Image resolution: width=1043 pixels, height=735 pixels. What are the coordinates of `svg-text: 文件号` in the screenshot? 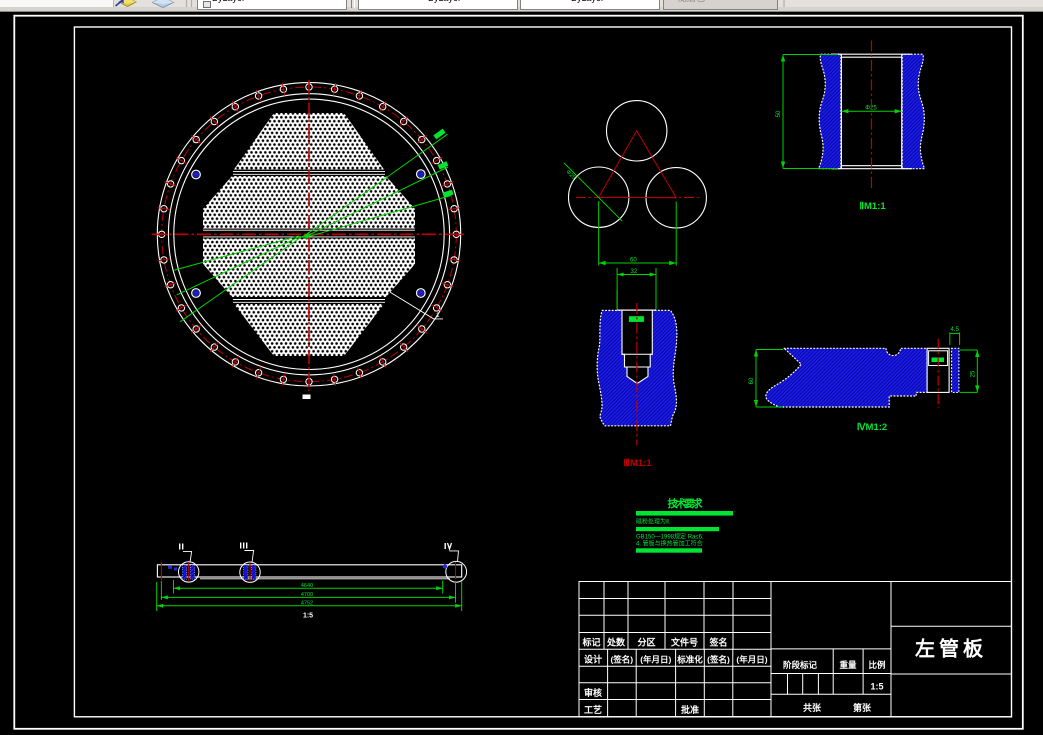 It's located at (684, 642).